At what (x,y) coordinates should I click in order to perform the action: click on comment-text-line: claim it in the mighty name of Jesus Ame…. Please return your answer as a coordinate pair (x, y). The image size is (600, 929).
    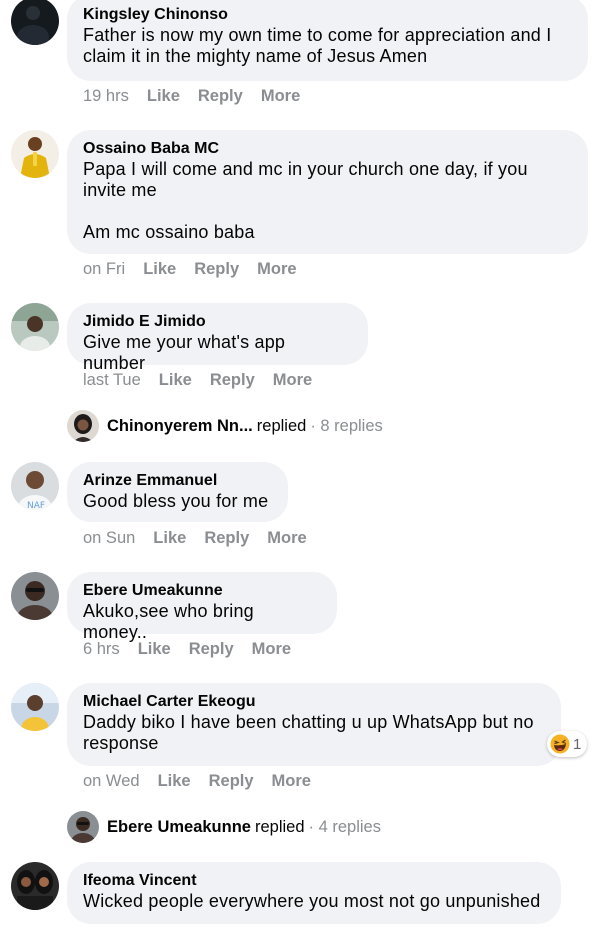
    Looking at the image, I should click on (255, 56).